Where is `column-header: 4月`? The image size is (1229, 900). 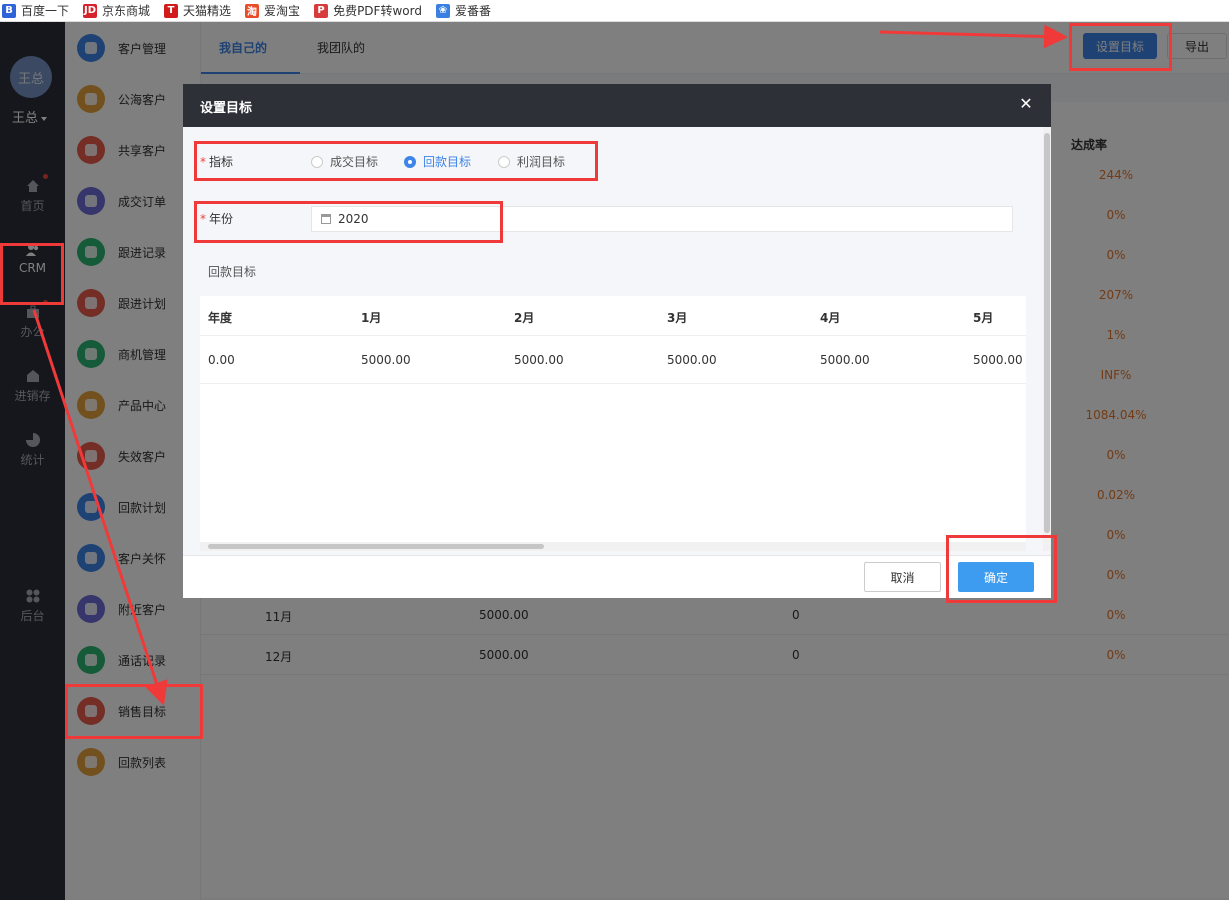
column-header: 4月 is located at coordinates (830, 318).